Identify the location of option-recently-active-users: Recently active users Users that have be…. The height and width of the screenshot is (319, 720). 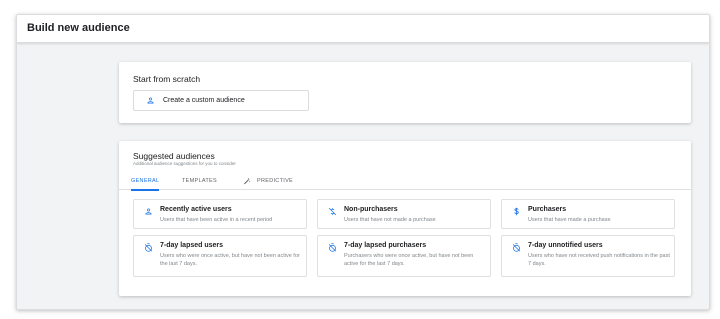
(220, 214).